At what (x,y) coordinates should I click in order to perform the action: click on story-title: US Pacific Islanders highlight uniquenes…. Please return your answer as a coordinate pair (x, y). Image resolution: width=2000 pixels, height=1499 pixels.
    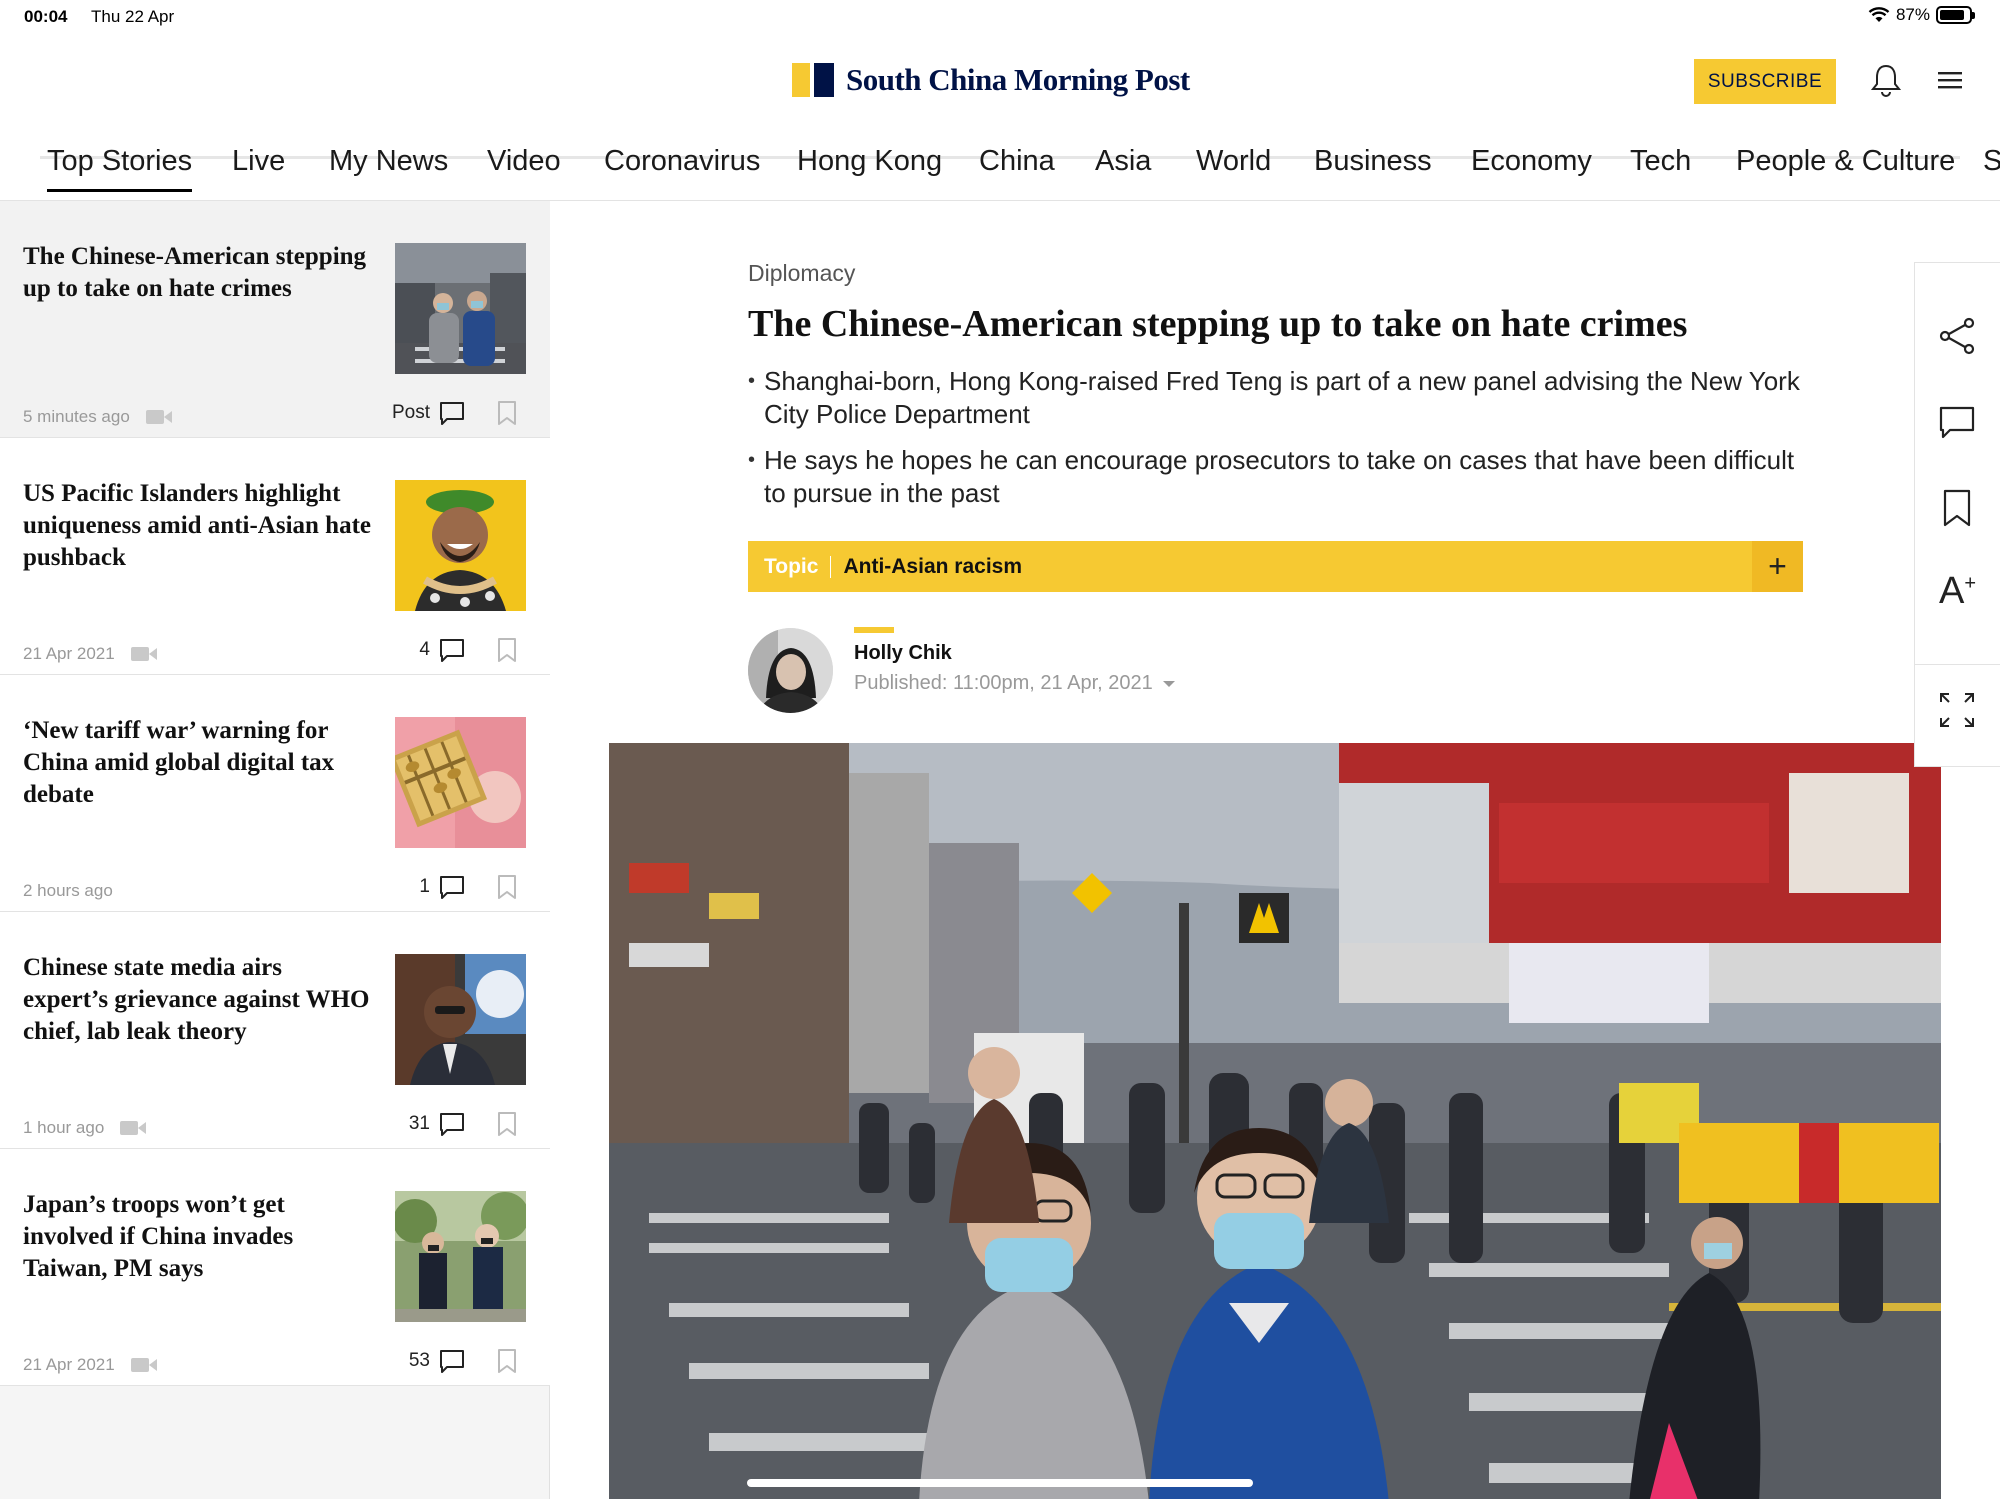
    Looking at the image, I should click on (198, 526).